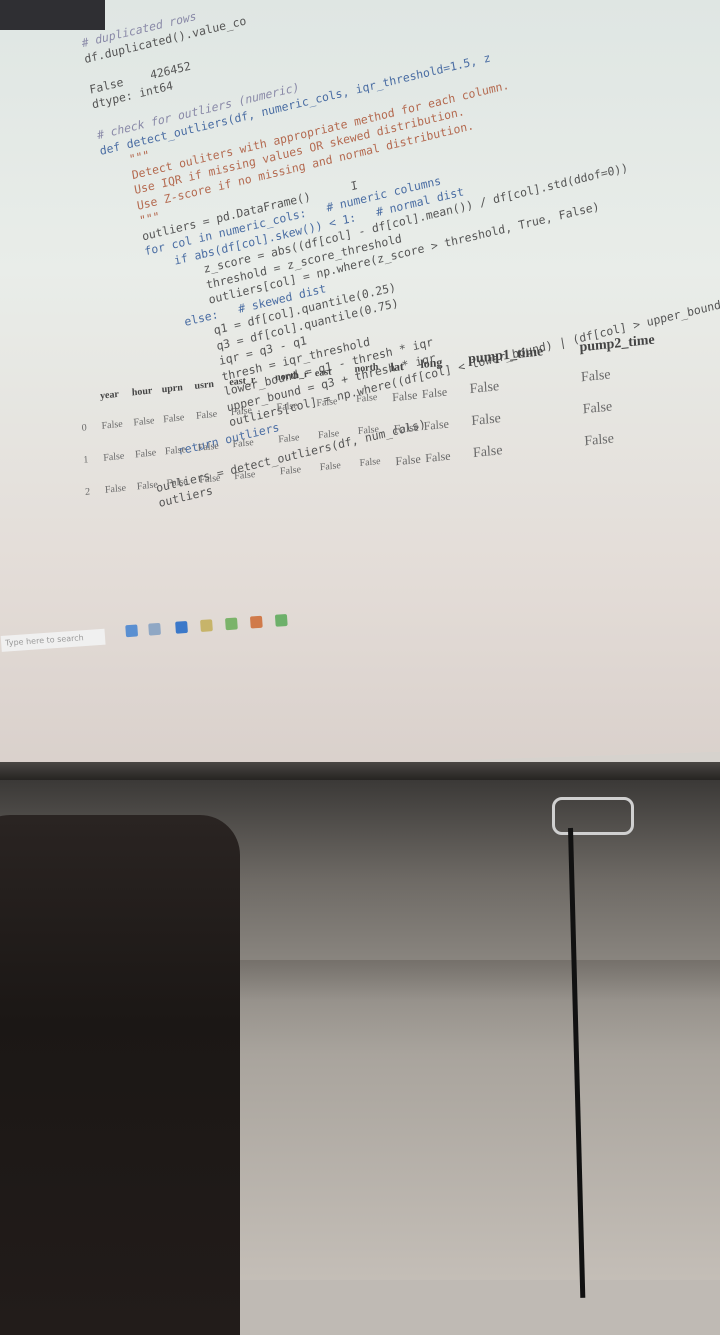 Image resolution: width=720 pixels, height=1335 pixels. What do you see at coordinates (132, 631) in the screenshot?
I see `task-view-icon` at bounding box center [132, 631].